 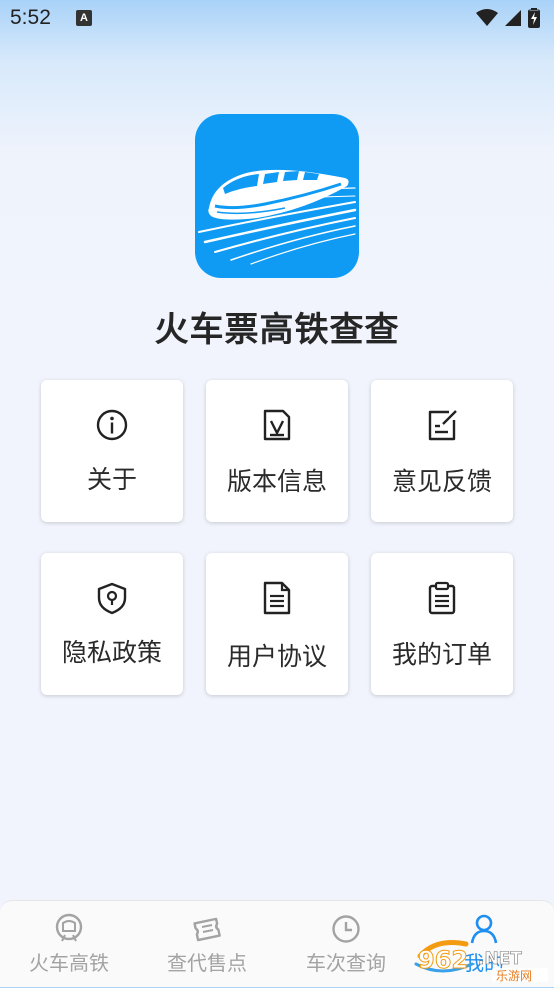 What do you see at coordinates (69, 927) in the screenshot?
I see `train-icon` at bounding box center [69, 927].